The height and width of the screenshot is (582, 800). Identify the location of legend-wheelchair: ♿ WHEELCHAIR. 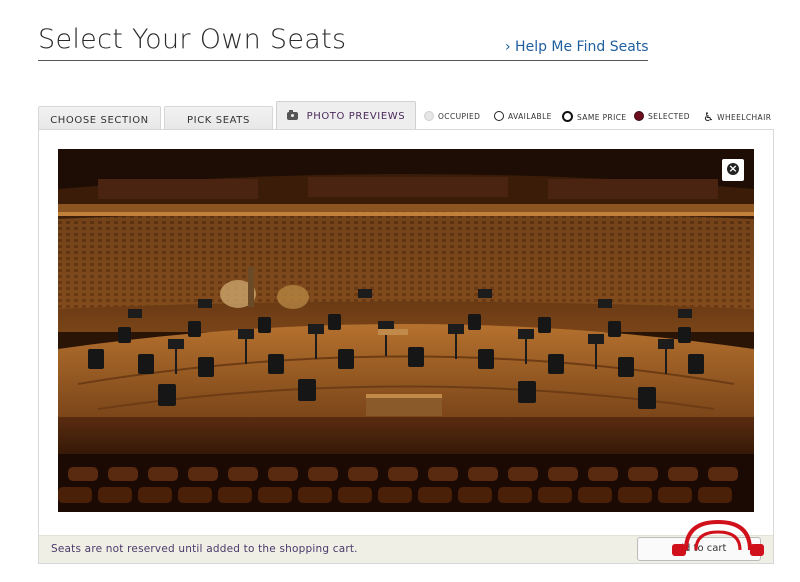
(737, 117).